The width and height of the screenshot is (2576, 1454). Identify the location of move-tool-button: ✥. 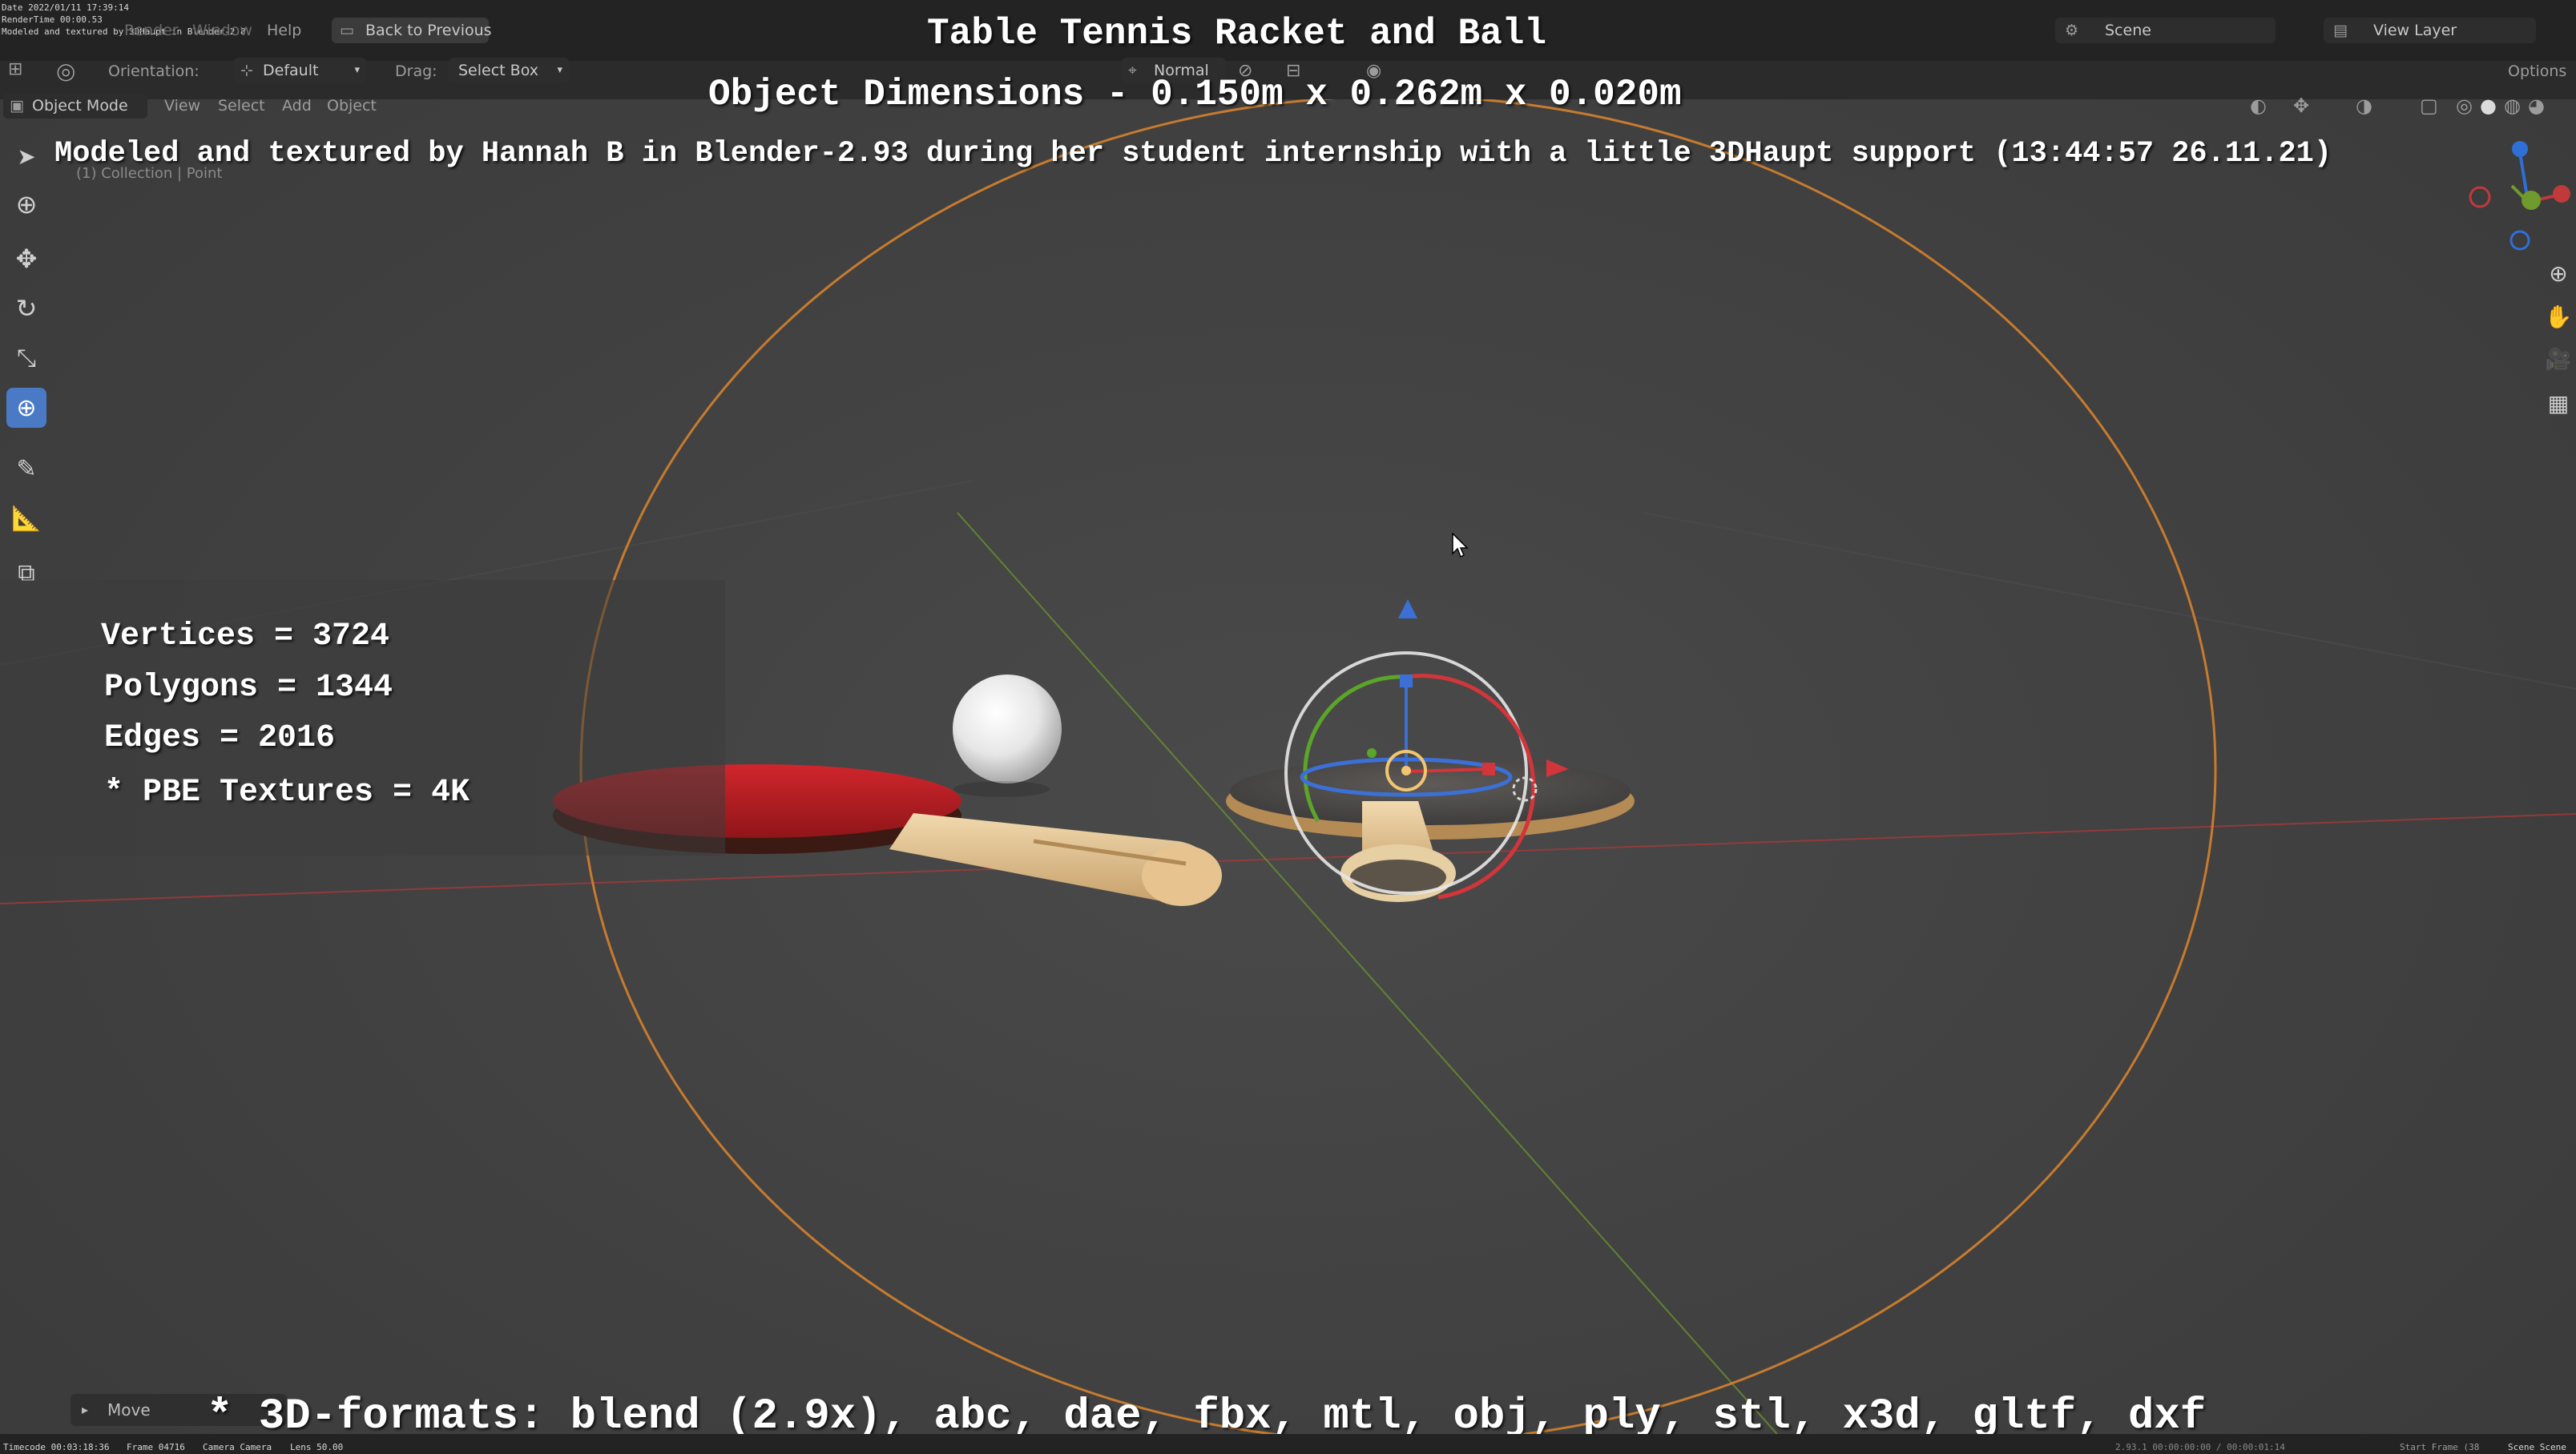
(26, 259).